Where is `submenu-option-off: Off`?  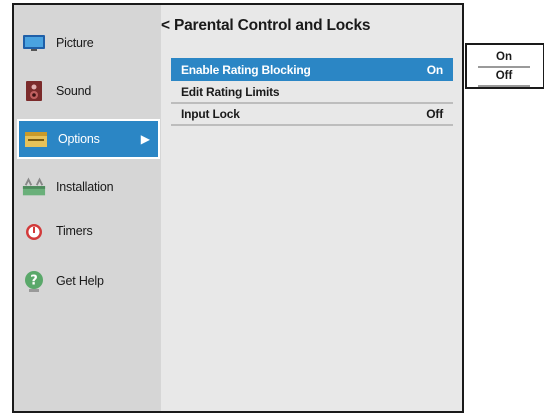 submenu-option-off: Off is located at coordinates (504, 77).